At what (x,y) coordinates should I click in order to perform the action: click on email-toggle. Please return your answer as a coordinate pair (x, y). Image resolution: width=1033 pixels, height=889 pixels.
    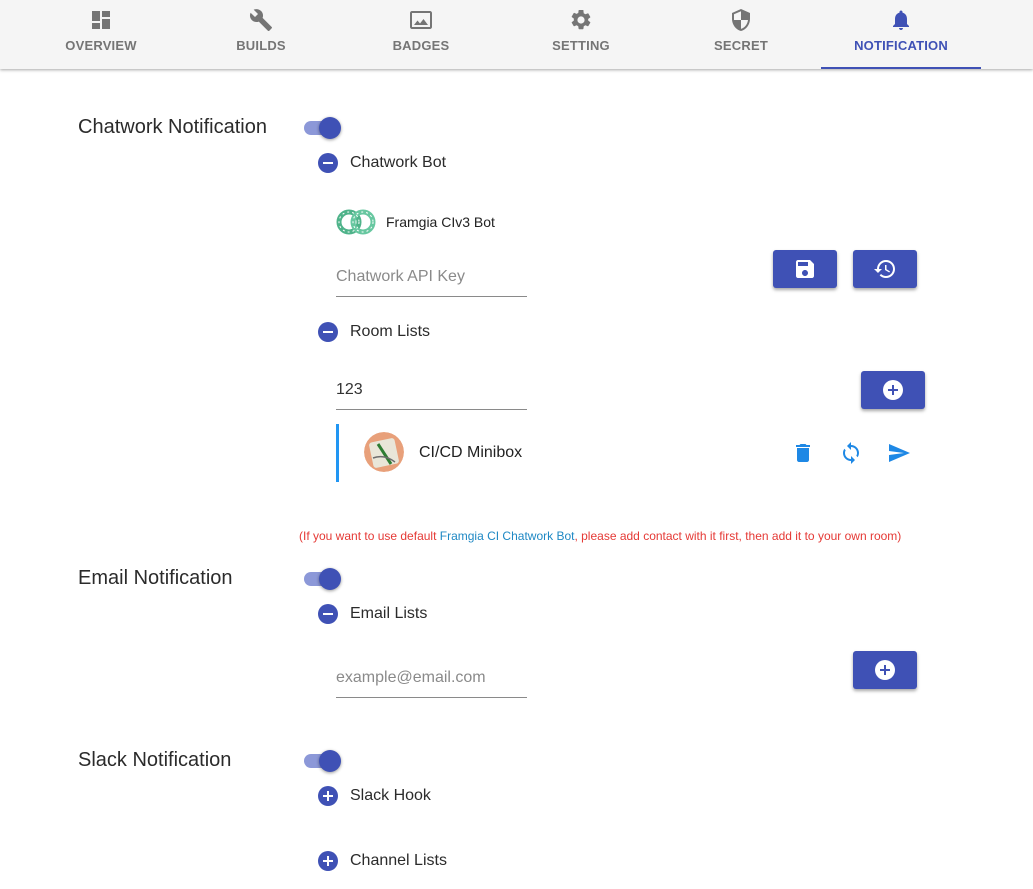
    Looking at the image, I should click on (322, 579).